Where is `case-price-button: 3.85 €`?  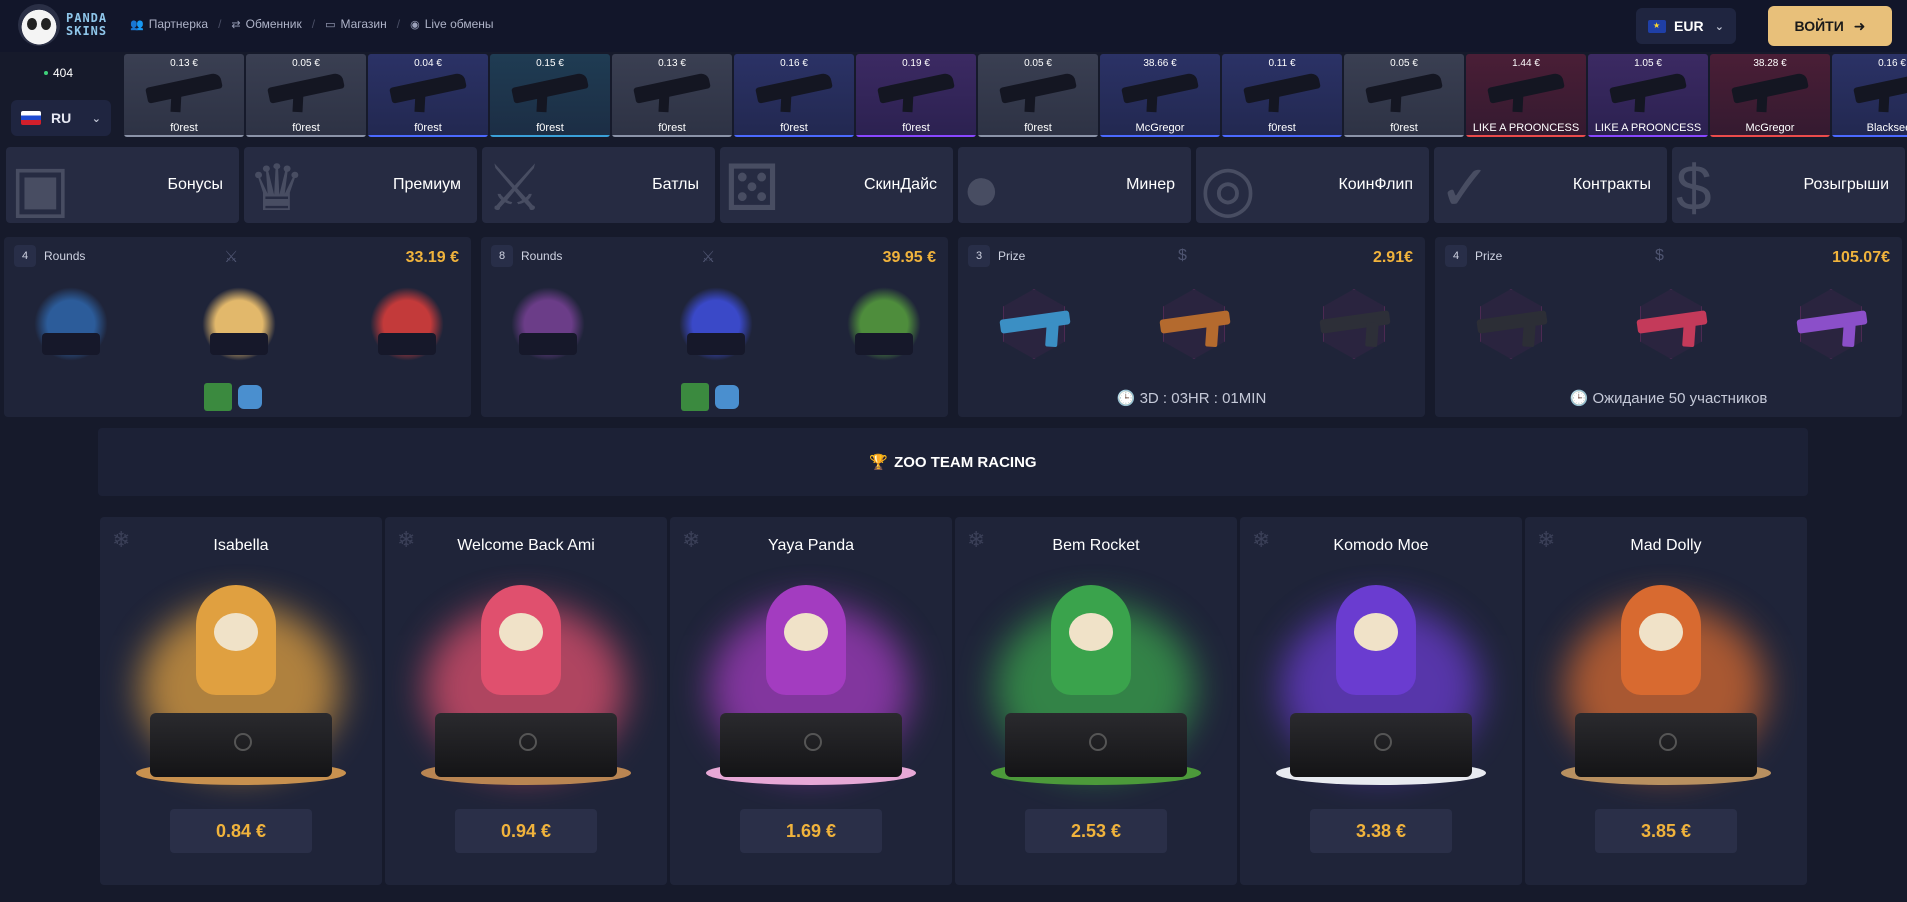
case-price-button: 3.85 € is located at coordinates (1666, 831).